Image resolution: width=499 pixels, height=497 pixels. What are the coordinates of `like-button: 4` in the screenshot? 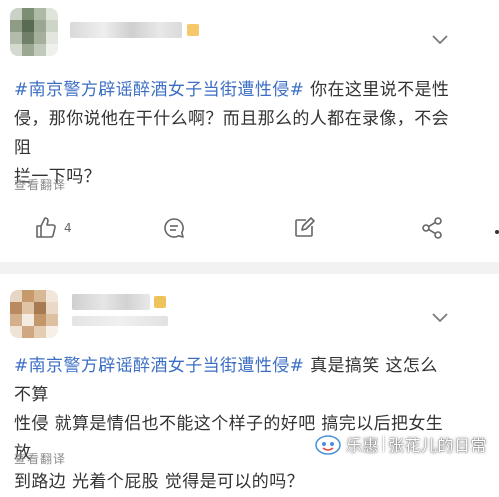 It's located at (53, 228).